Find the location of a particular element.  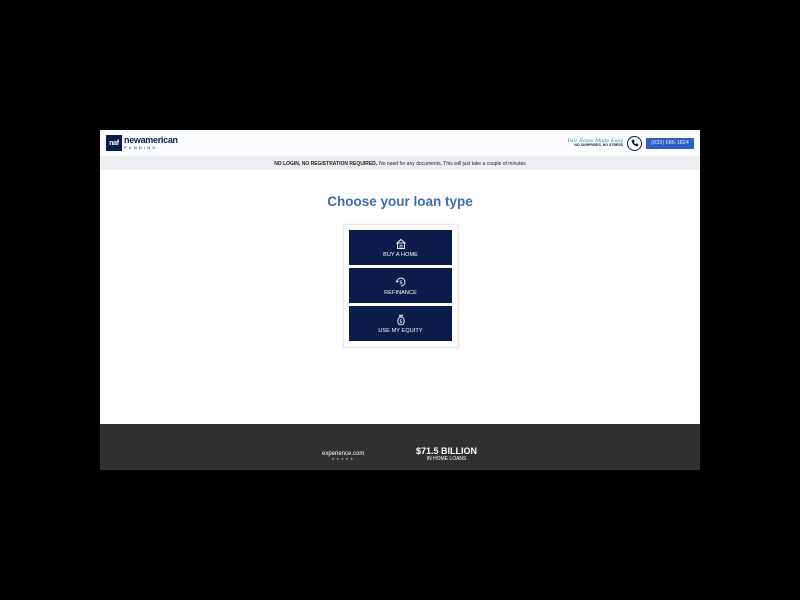

rating-stars: ★★★★★ is located at coordinates (343, 459).